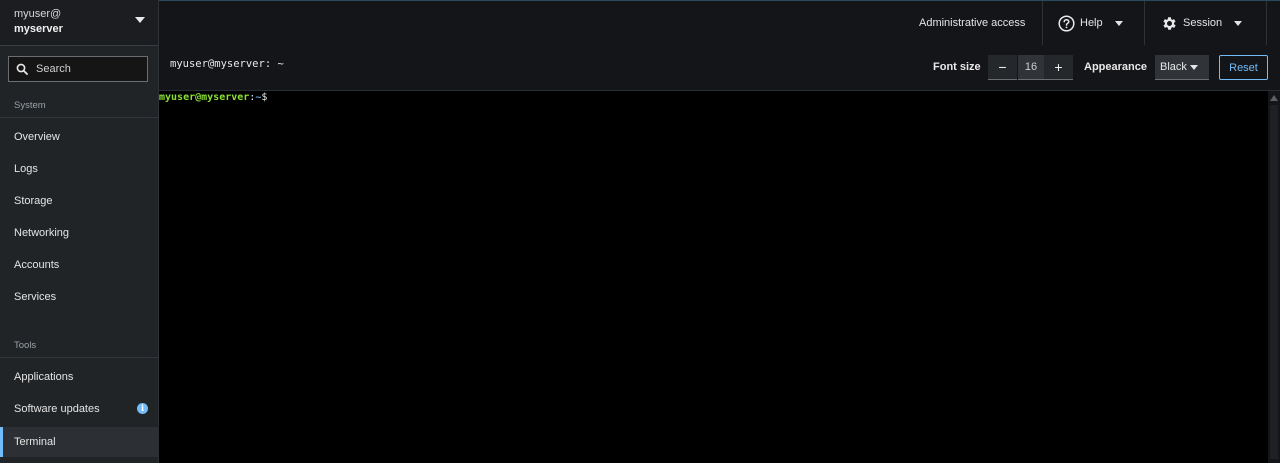 The height and width of the screenshot is (463, 1280). Describe the element at coordinates (1169, 23) in the screenshot. I see `gear-icon` at that location.